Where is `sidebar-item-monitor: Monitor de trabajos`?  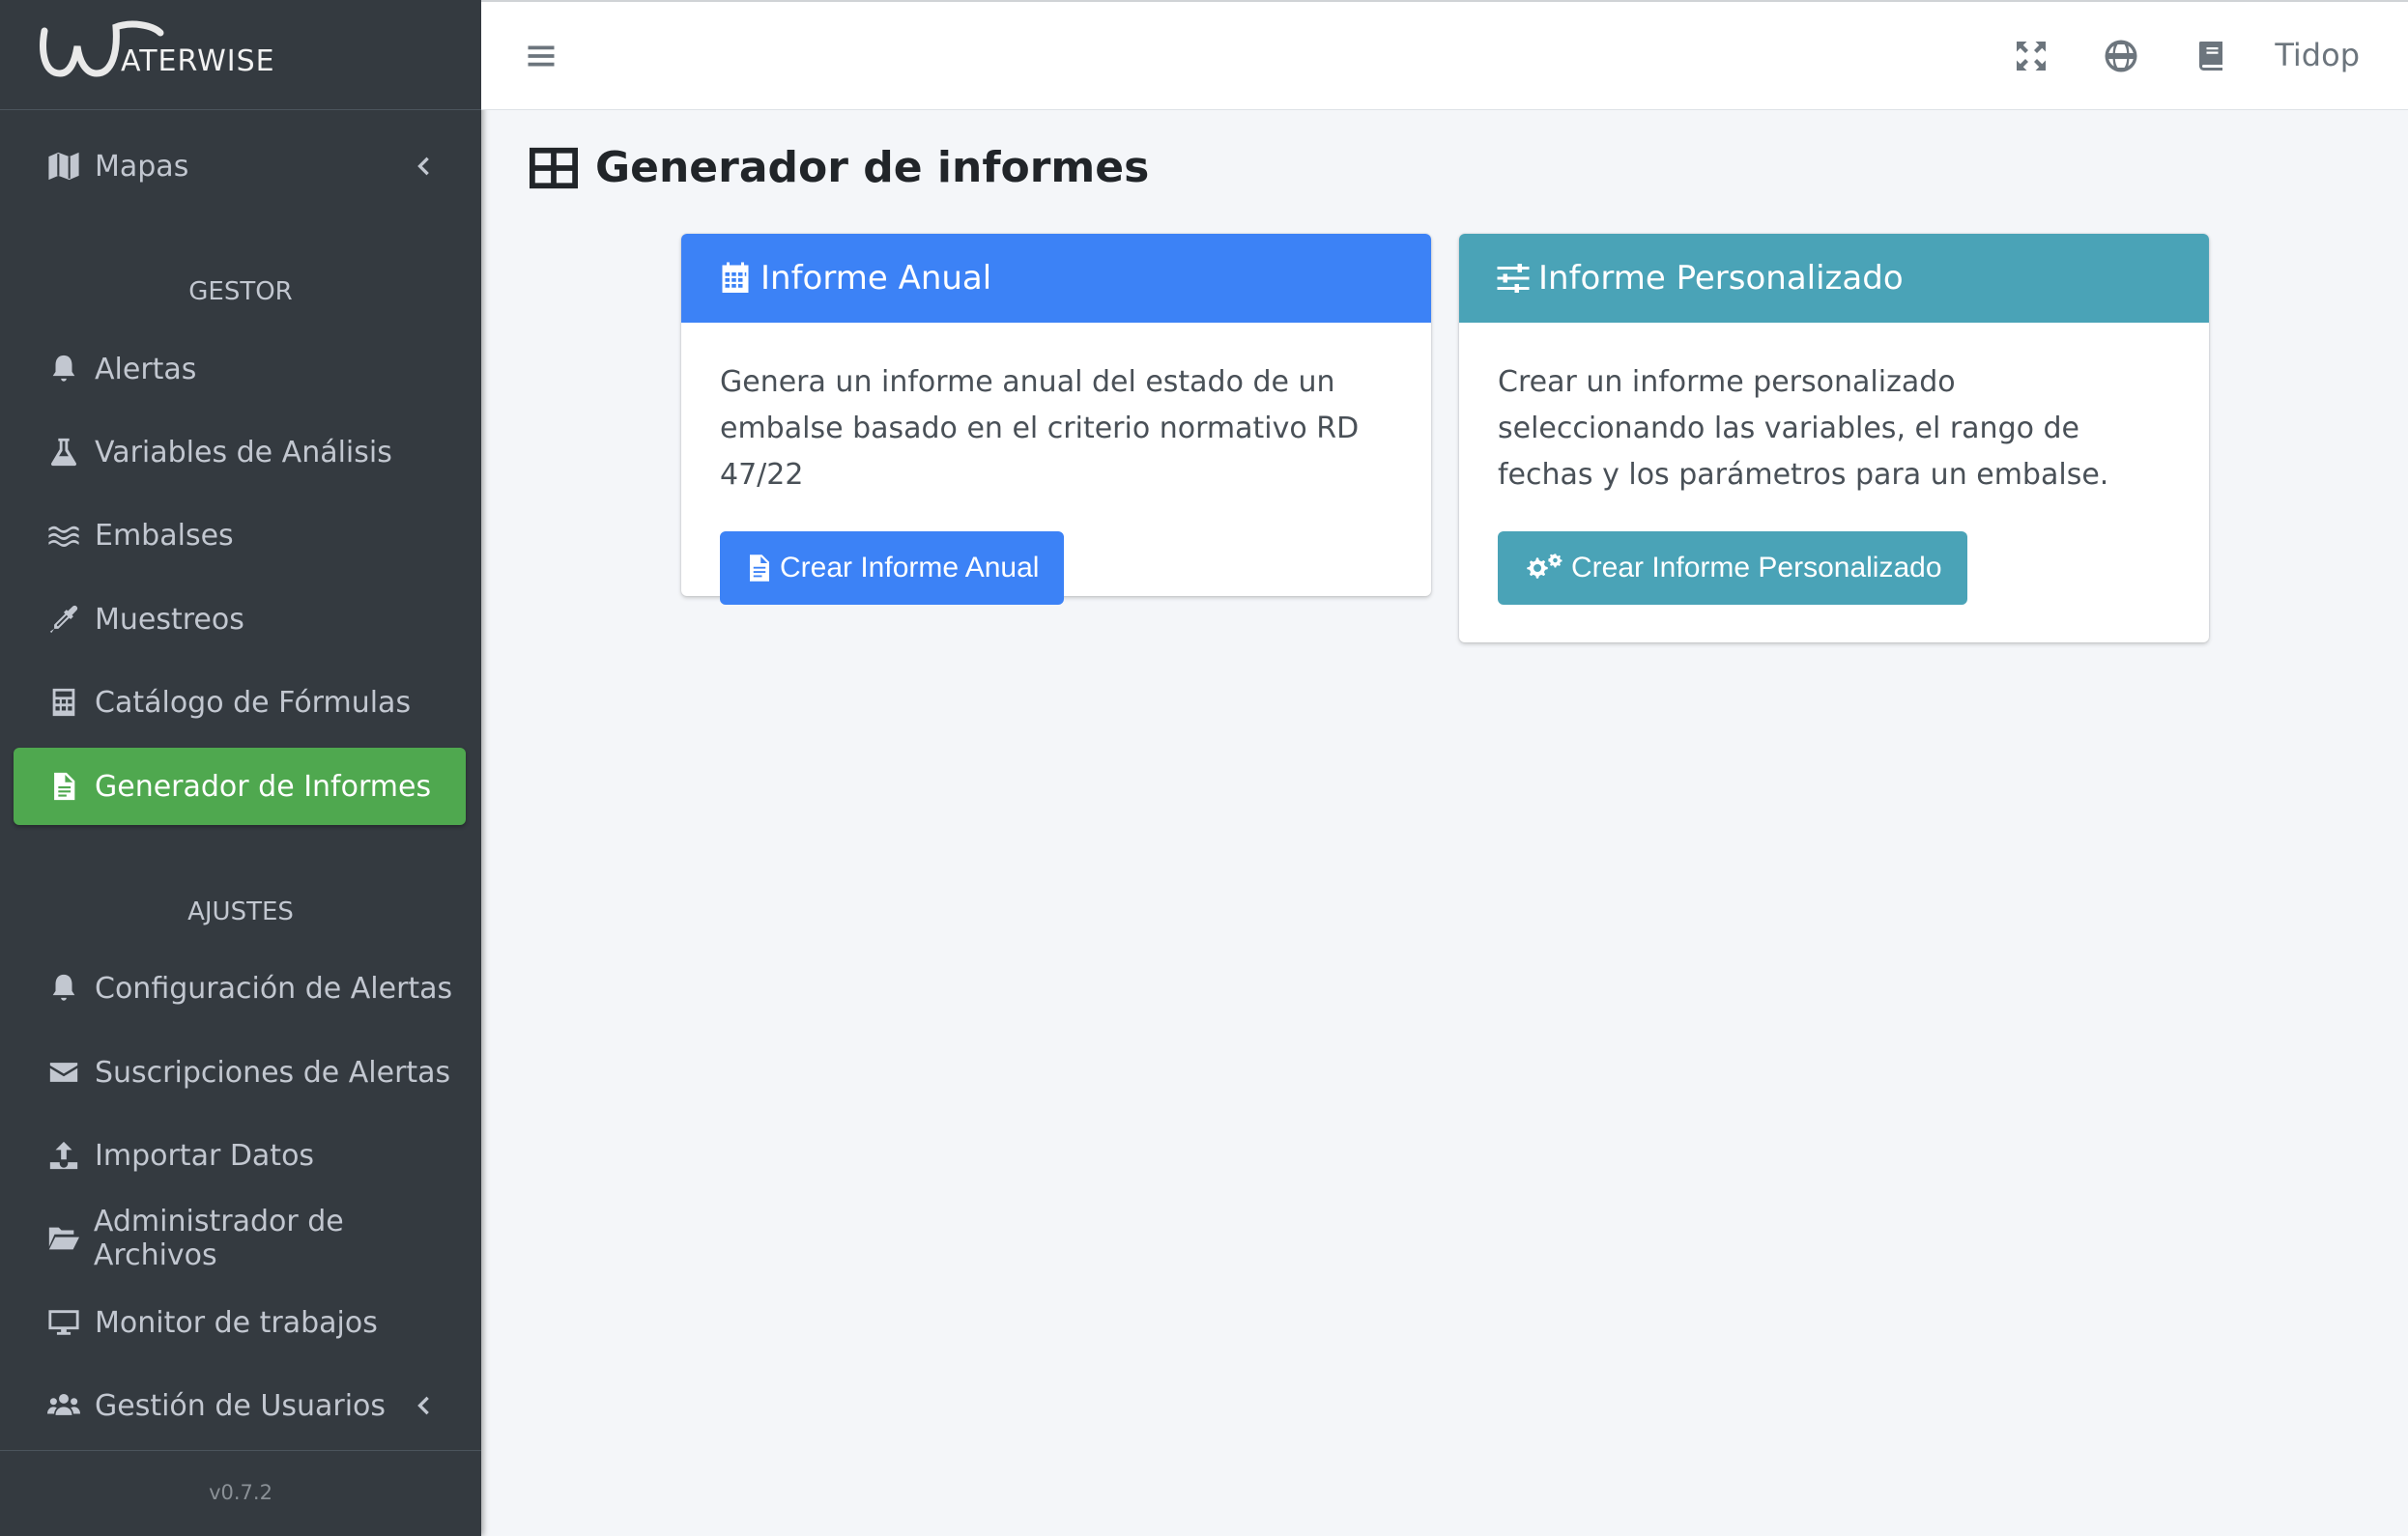 sidebar-item-monitor: Monitor de trabajos is located at coordinates (240, 1322).